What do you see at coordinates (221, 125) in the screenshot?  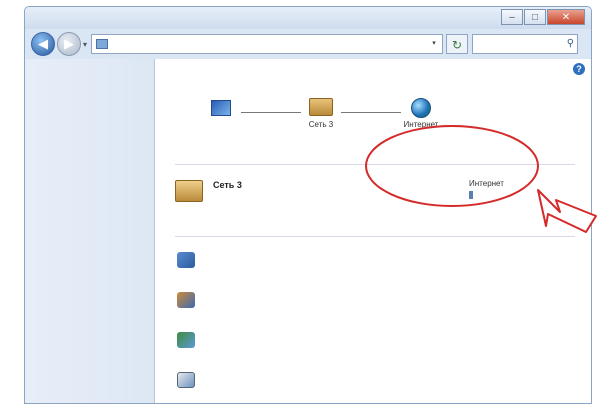 I see `computer-name` at bounding box center [221, 125].